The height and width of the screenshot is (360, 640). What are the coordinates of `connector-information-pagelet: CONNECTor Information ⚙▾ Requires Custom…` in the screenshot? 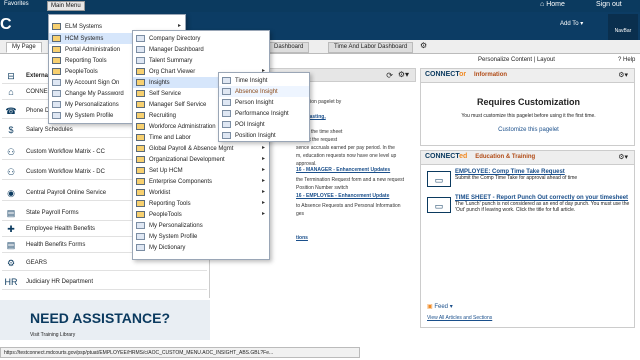 It's located at (527, 107).